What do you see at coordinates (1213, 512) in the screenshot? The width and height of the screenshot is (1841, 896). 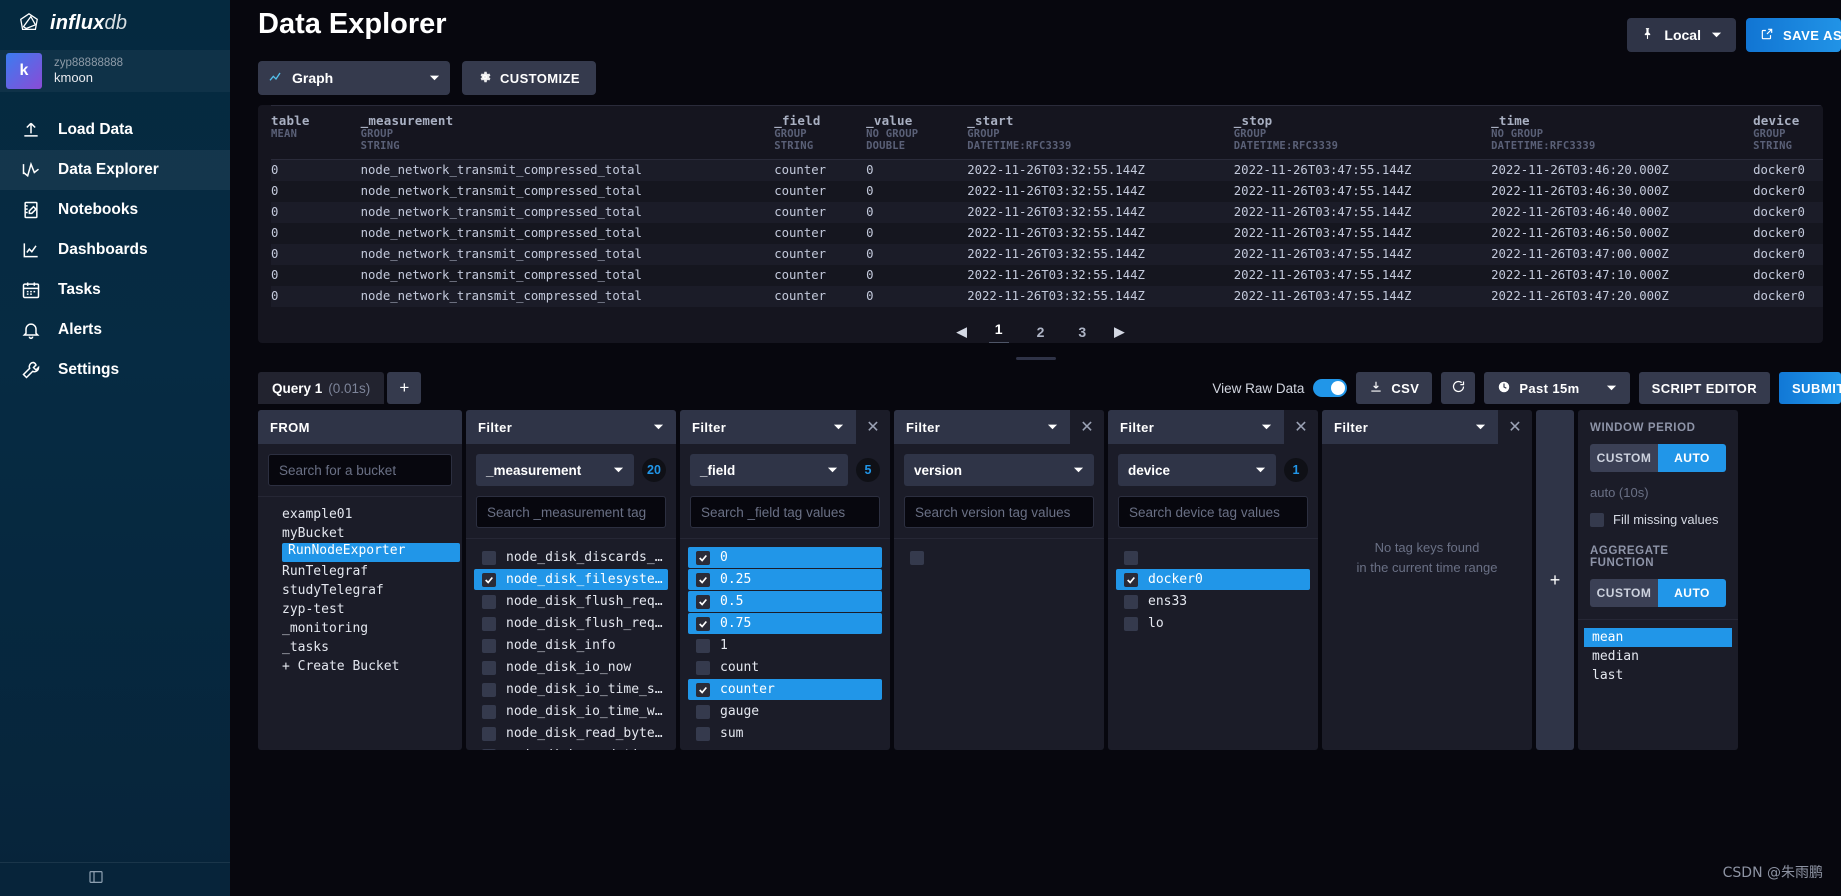 I see `filter-search-input: Search device tag values` at bounding box center [1213, 512].